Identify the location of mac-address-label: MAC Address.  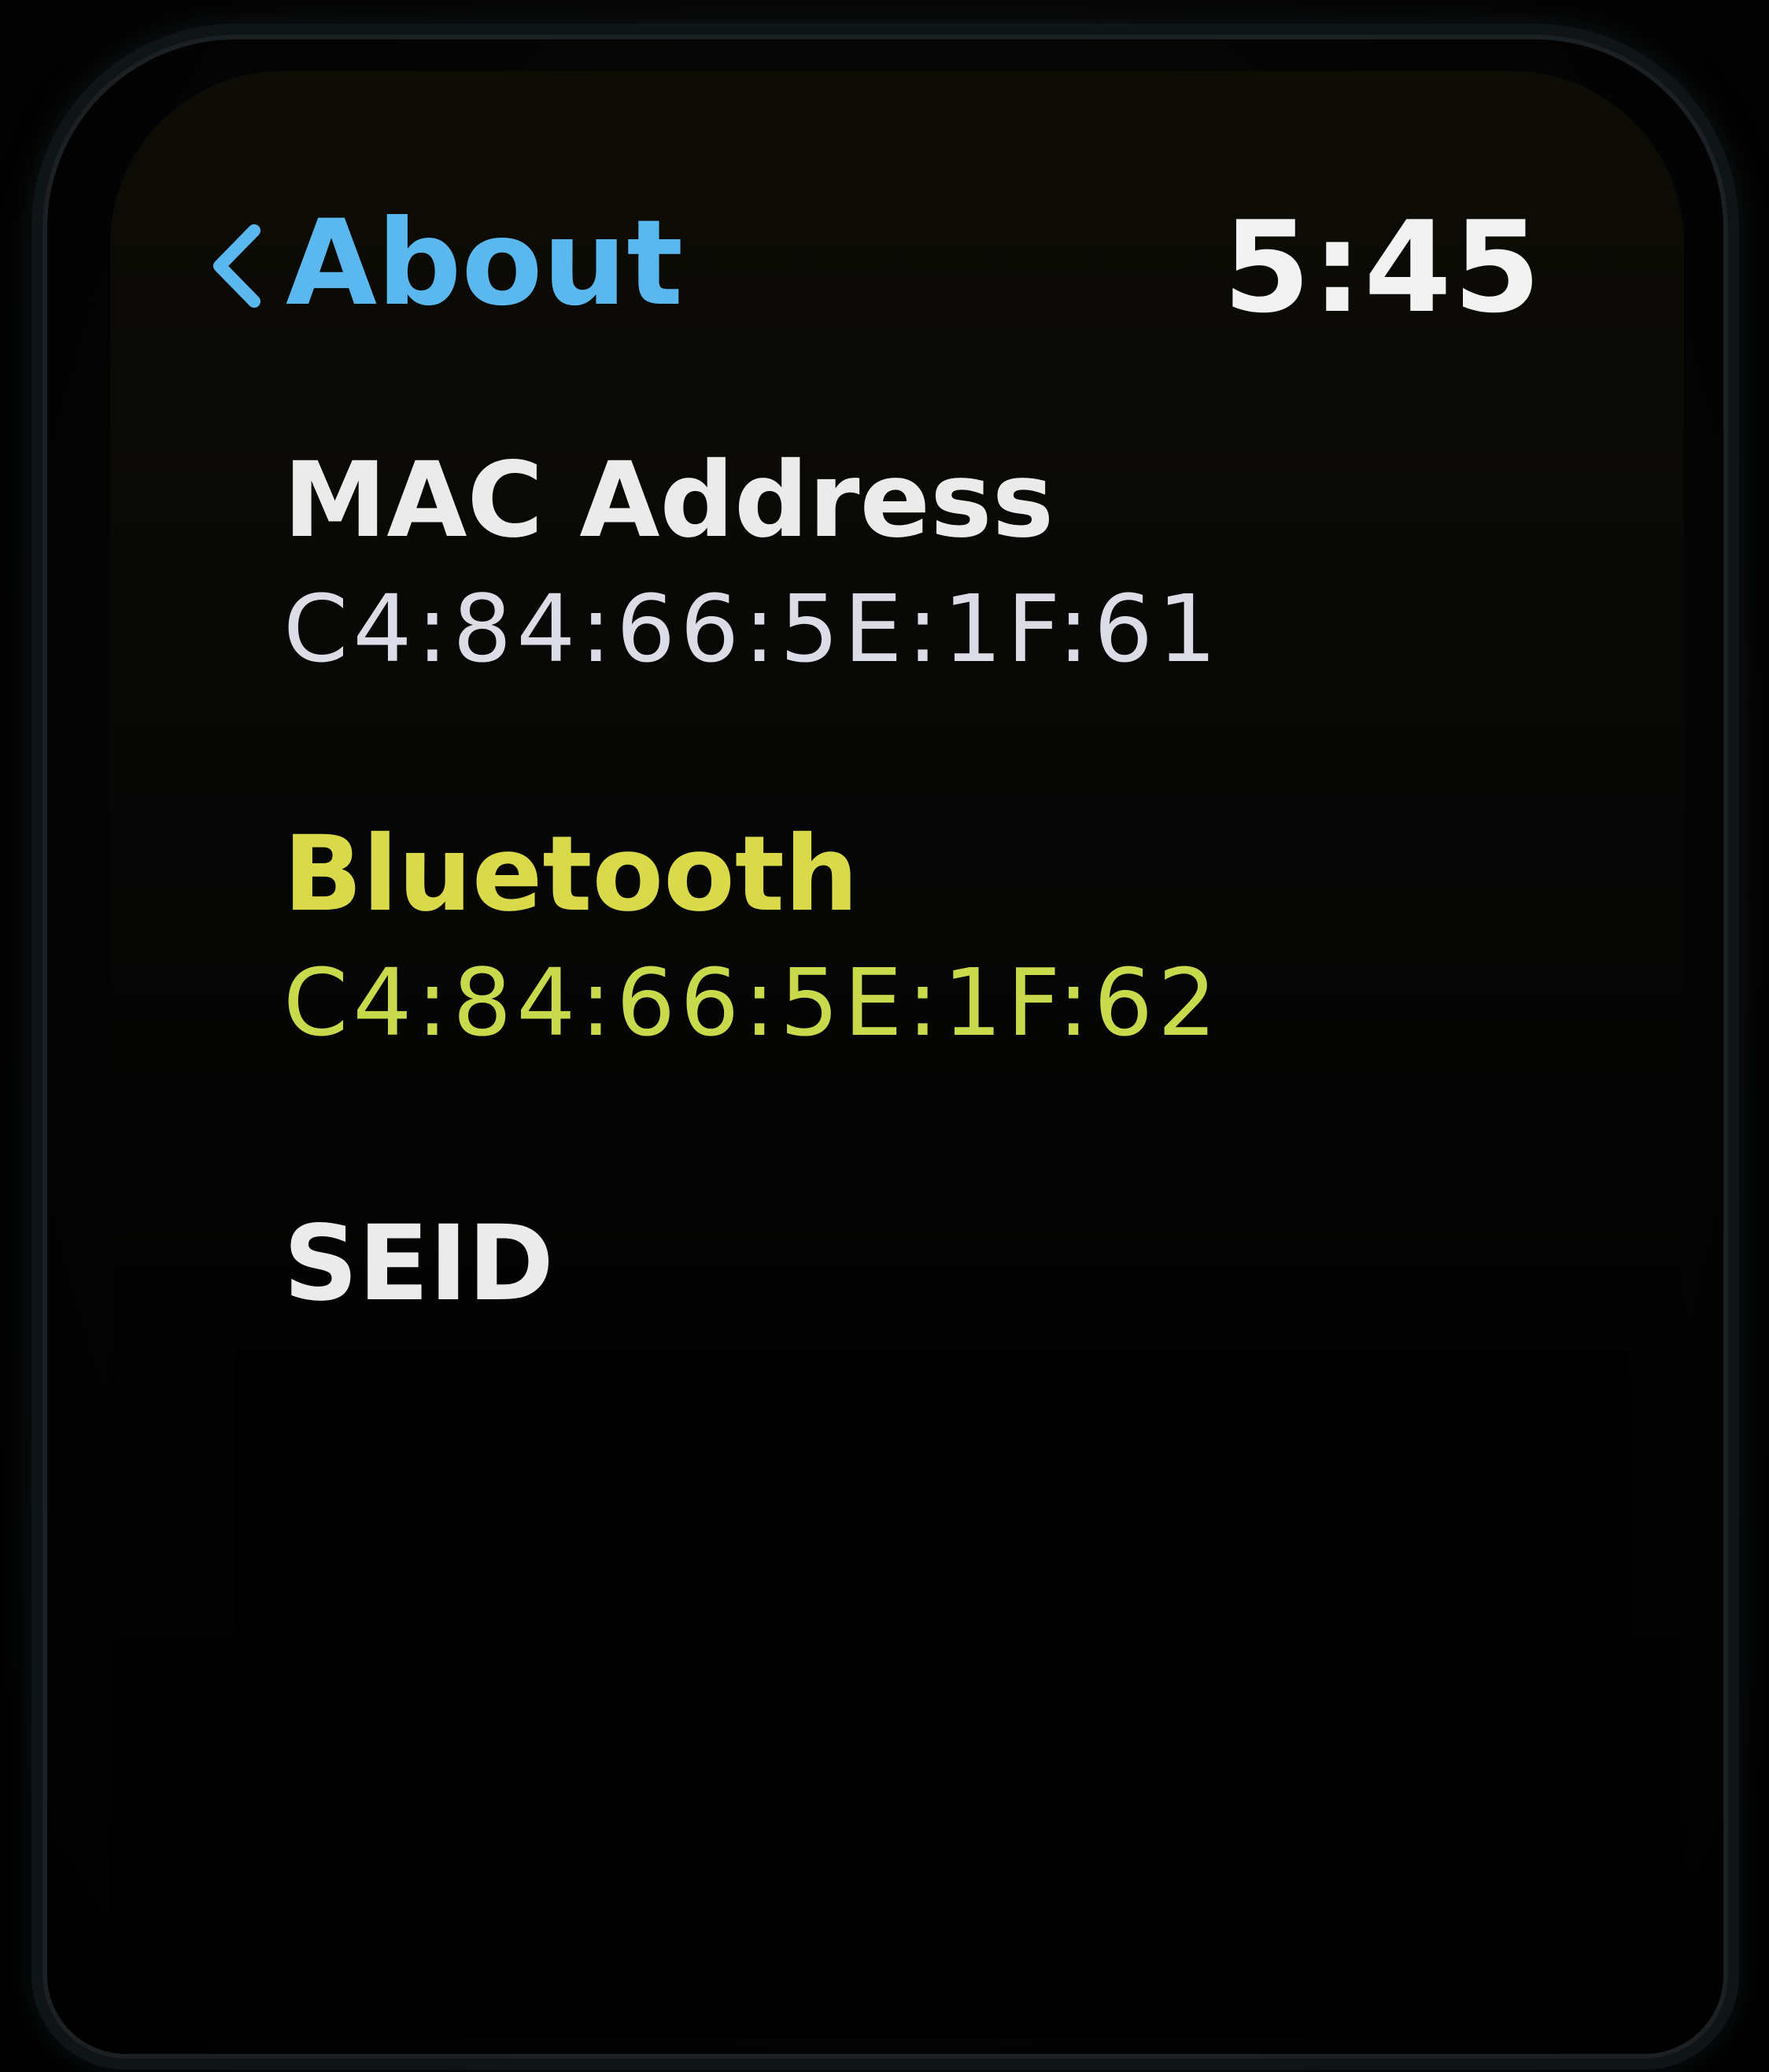
(668, 500).